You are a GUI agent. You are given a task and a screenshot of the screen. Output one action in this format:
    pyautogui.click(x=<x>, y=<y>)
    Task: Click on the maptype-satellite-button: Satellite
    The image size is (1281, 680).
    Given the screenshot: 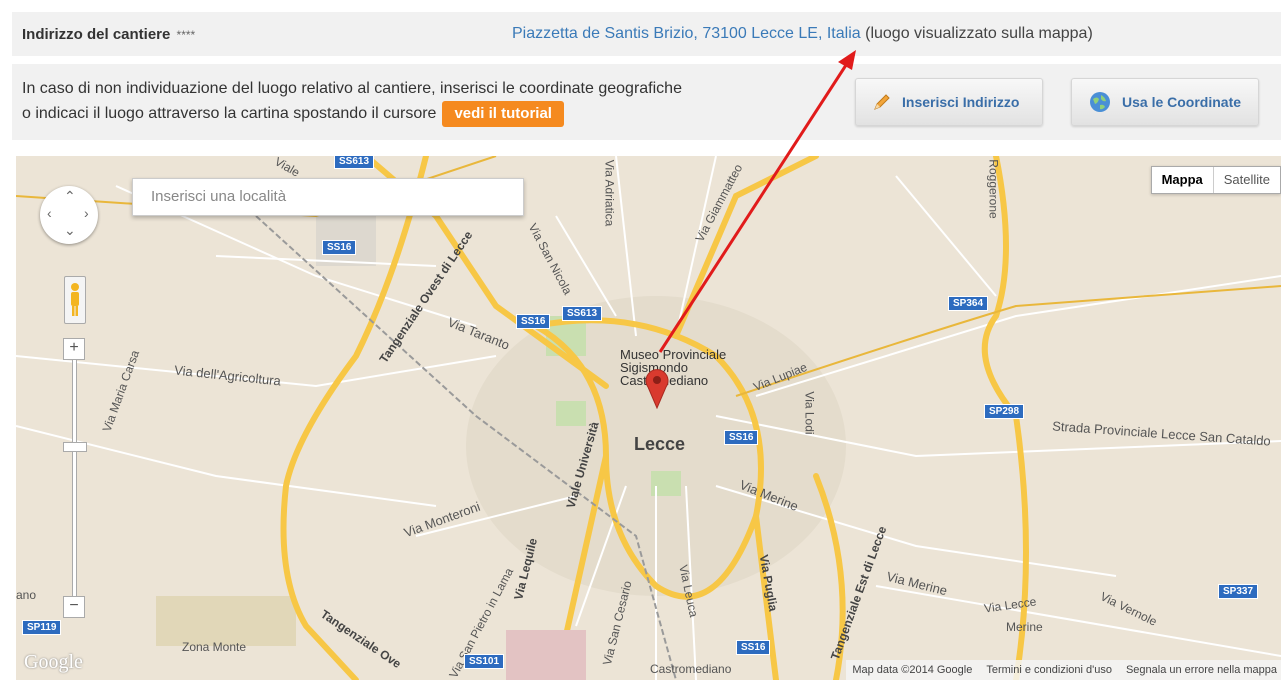 What is the action you would take?
    pyautogui.click(x=1247, y=180)
    